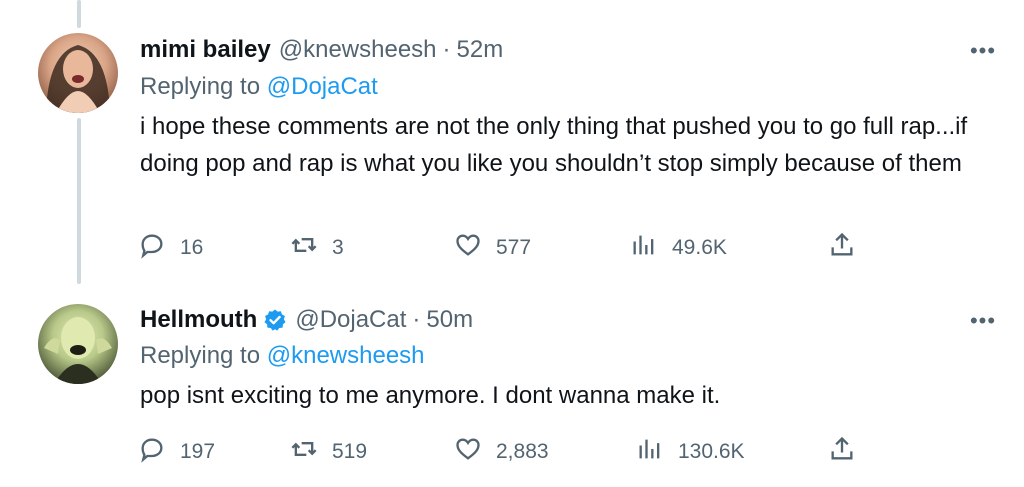  What do you see at coordinates (328, 452) in the screenshot?
I see `retweet-button: 519` at bounding box center [328, 452].